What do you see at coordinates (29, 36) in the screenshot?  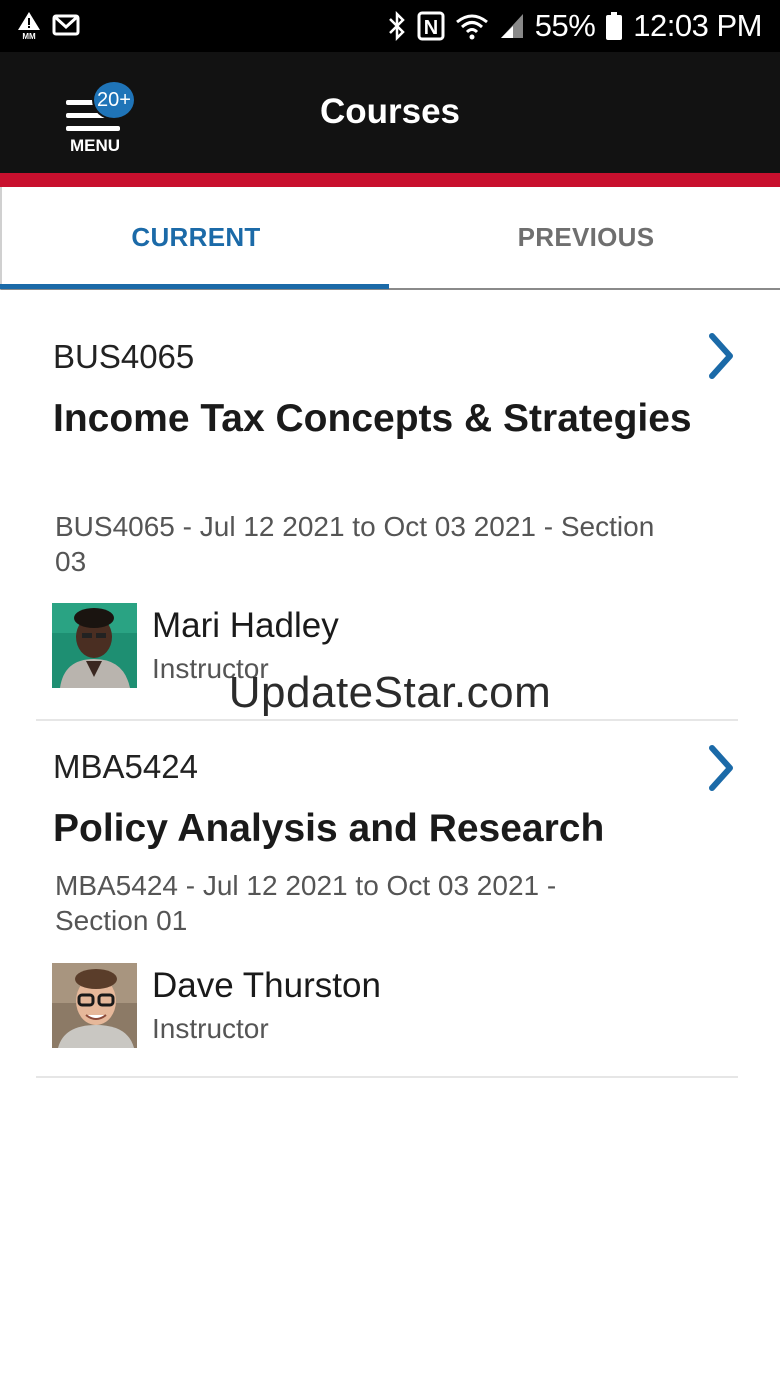 I see `svg-text: MM` at bounding box center [29, 36].